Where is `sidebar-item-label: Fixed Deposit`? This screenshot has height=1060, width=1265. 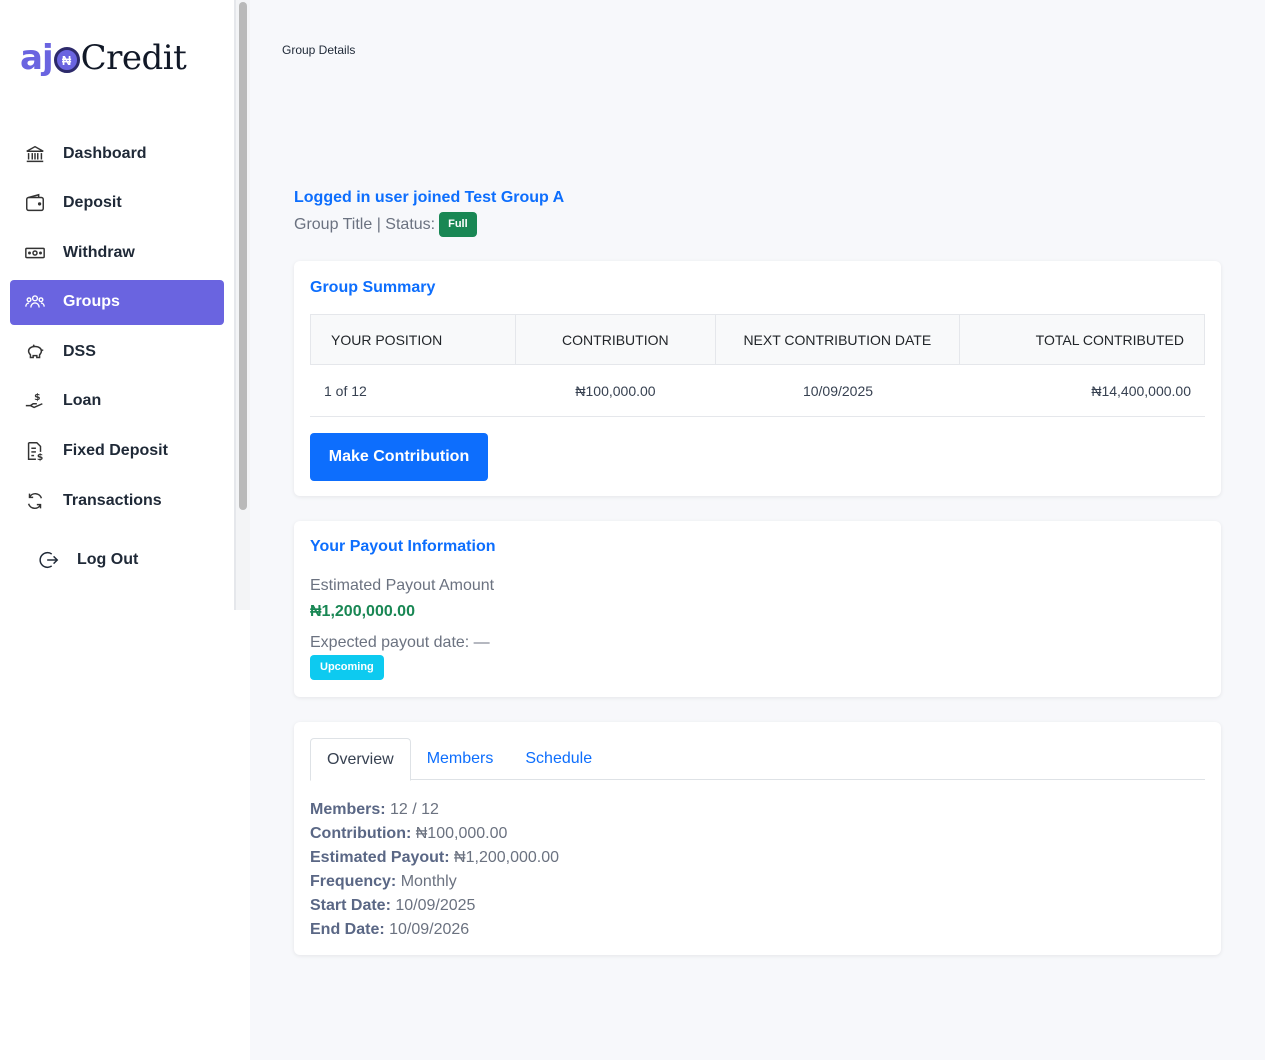
sidebar-item-label: Fixed Deposit is located at coordinates (115, 451).